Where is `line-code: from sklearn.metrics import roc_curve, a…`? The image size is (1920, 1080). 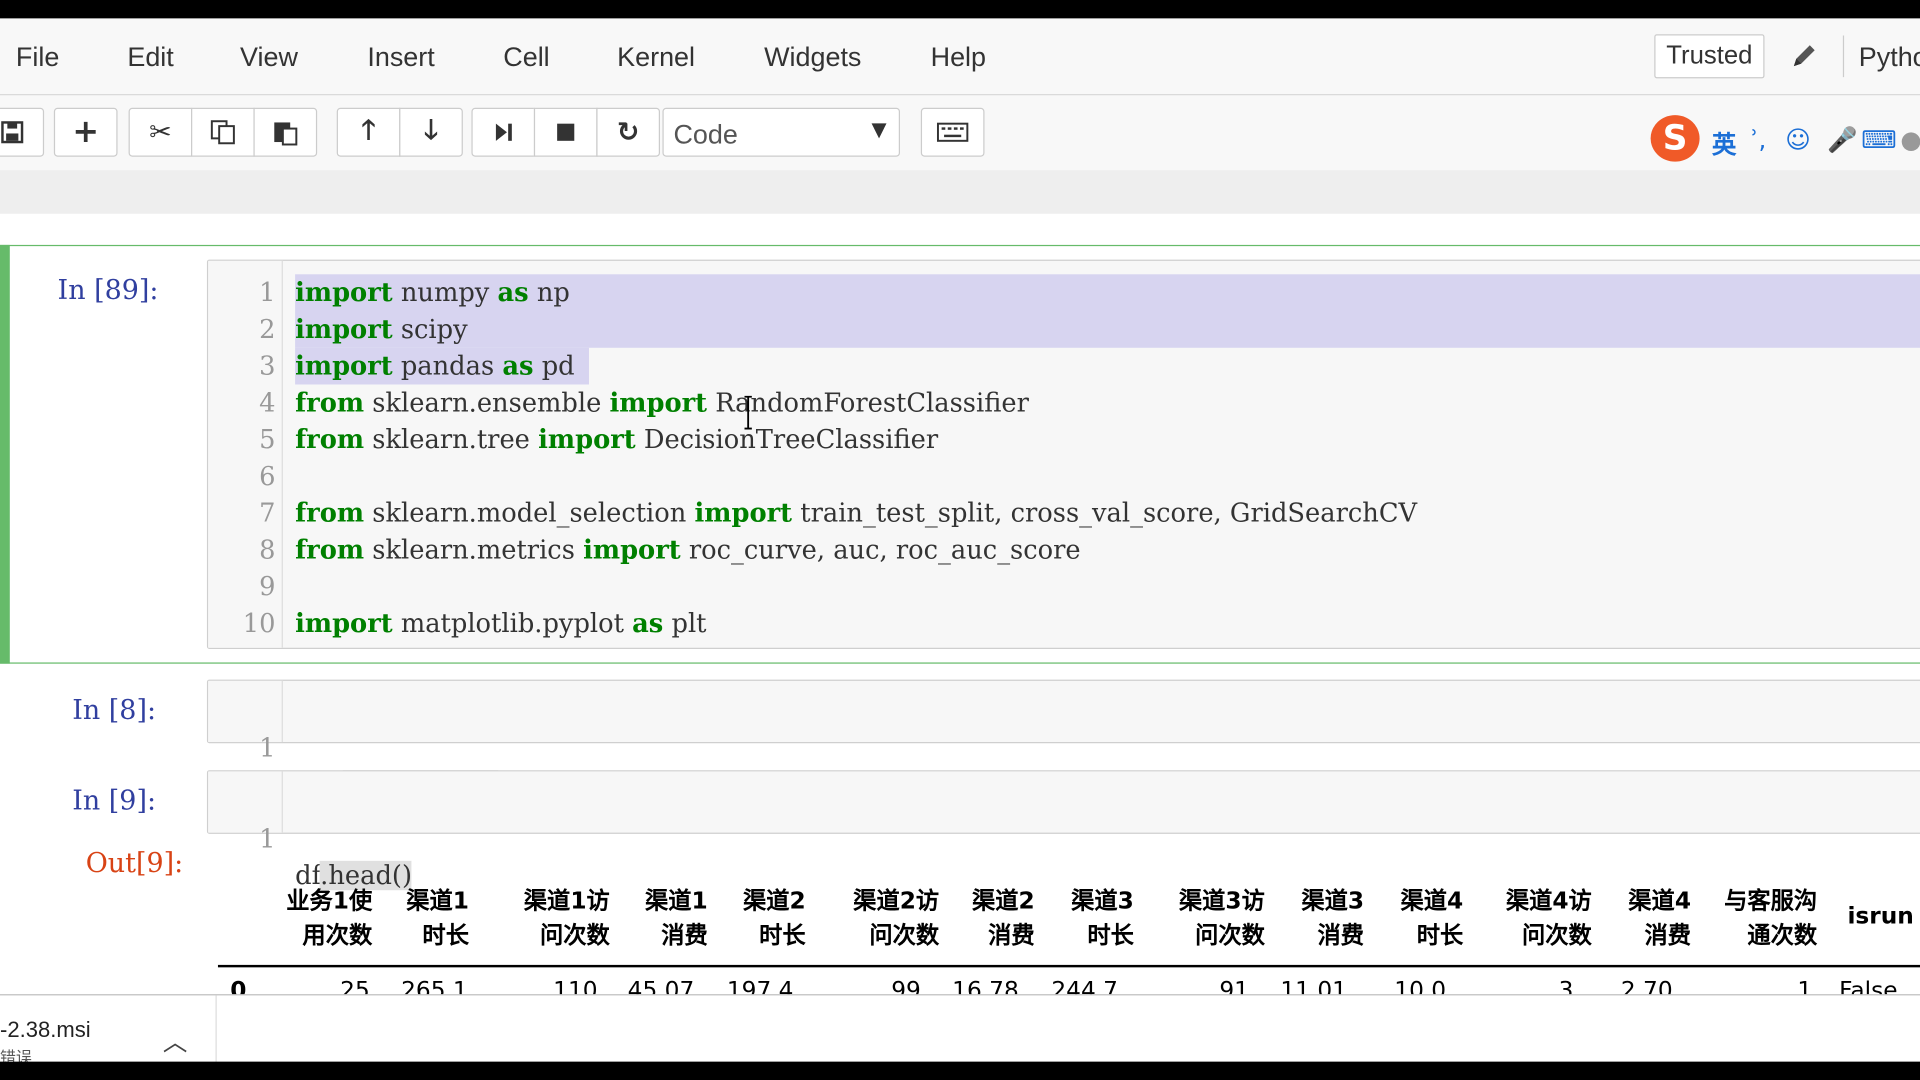
line-code: from sklearn.metrics import roc_curve, a… is located at coordinates (688, 549).